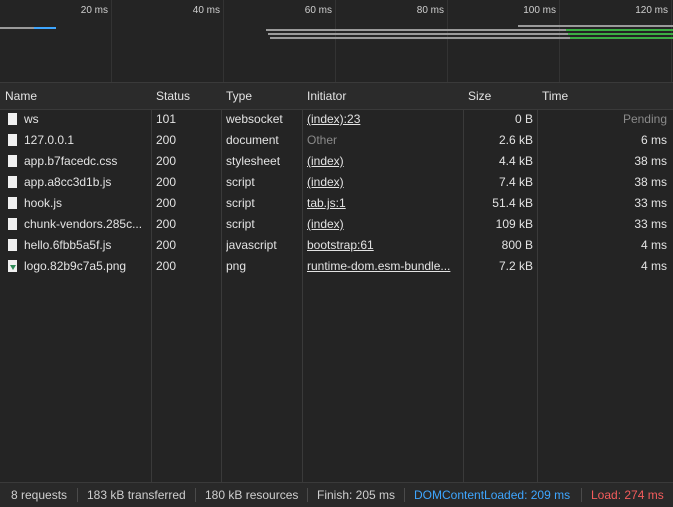 The width and height of the screenshot is (673, 507). What do you see at coordinates (523, 119) in the screenshot?
I see `request-size: 0 B` at bounding box center [523, 119].